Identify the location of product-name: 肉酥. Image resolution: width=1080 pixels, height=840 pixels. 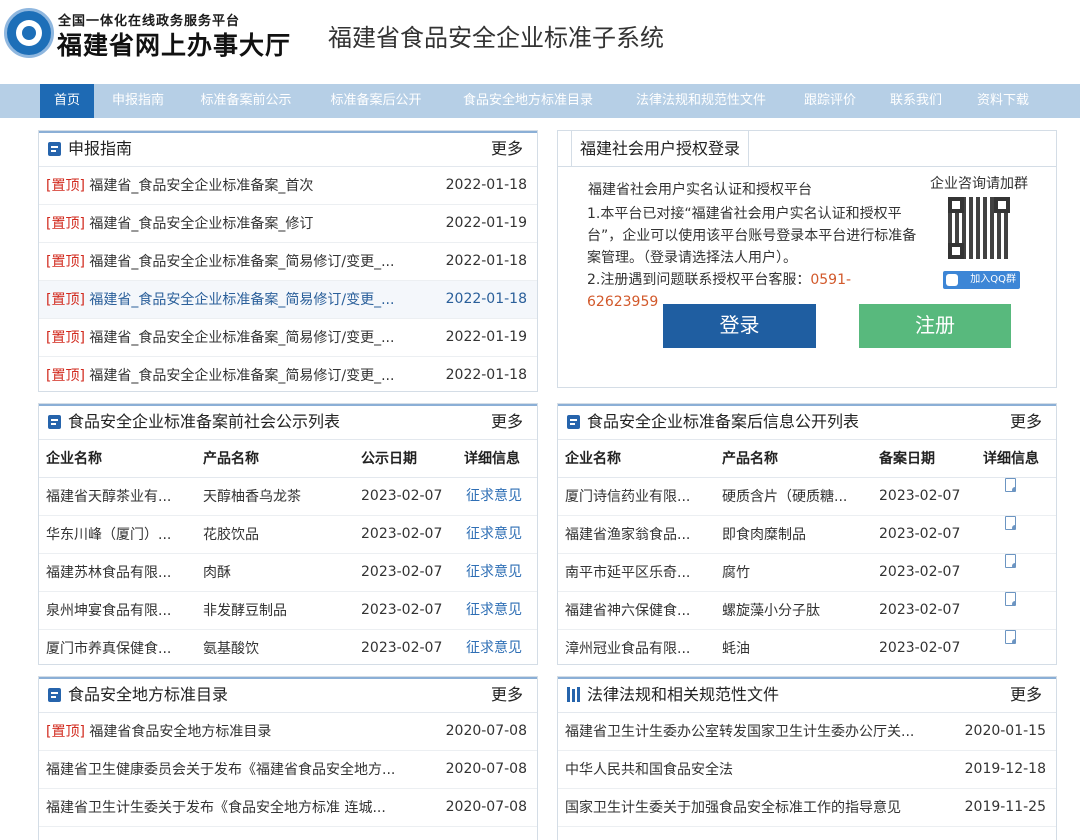
(217, 573).